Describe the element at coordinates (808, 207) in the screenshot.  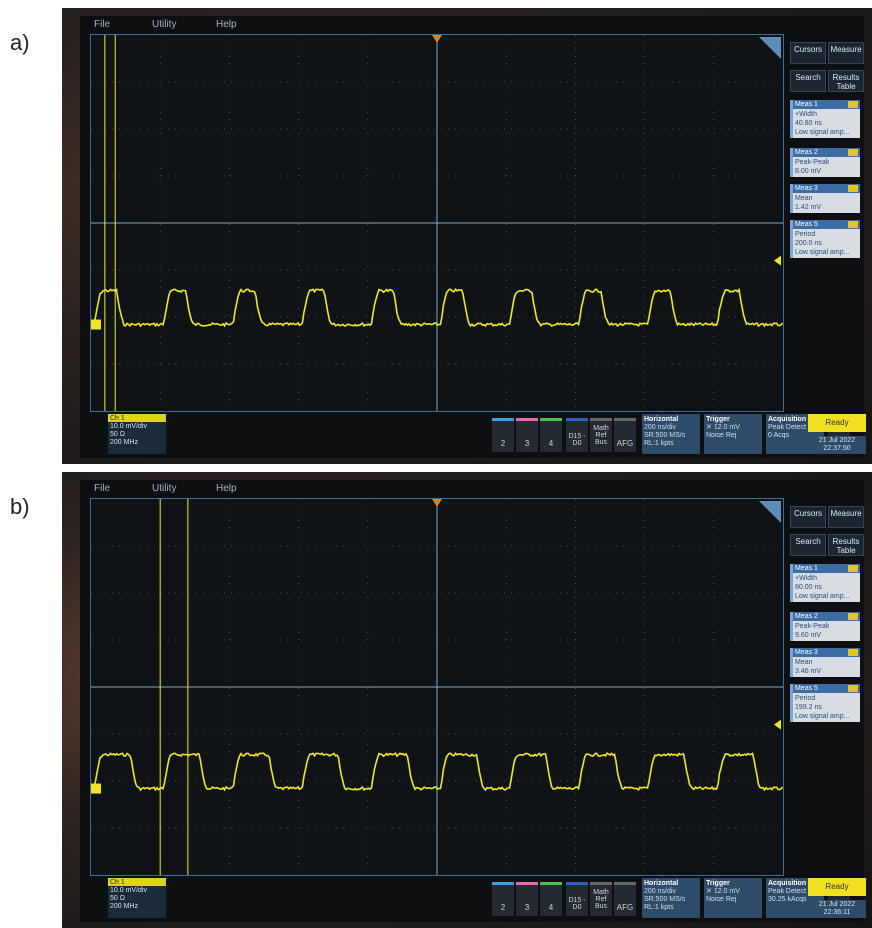
I see `measurement-value: 1.42 mV` at that location.